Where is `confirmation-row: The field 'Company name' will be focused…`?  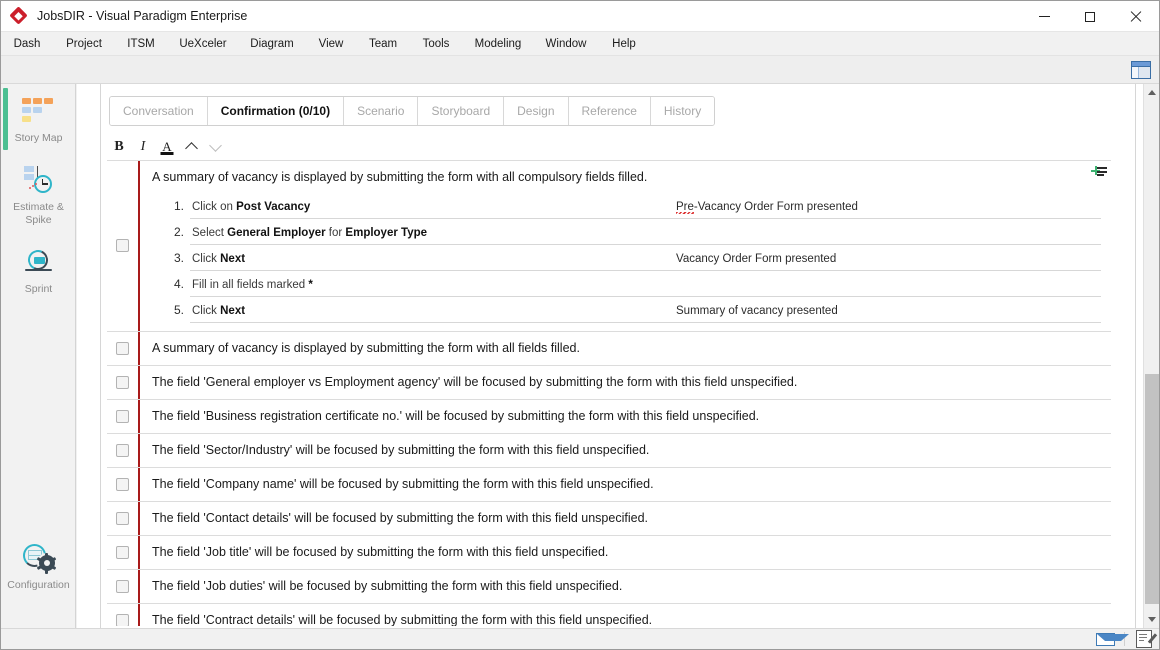 confirmation-row: The field 'Company name' will be focused… is located at coordinates (609, 484).